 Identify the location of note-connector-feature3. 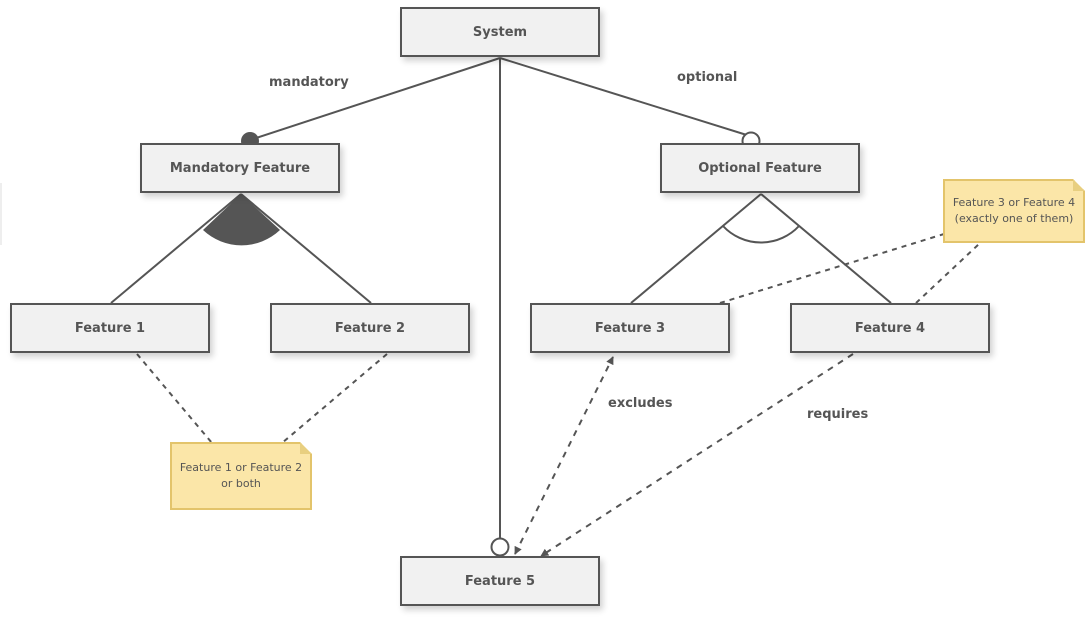
(832, 268).